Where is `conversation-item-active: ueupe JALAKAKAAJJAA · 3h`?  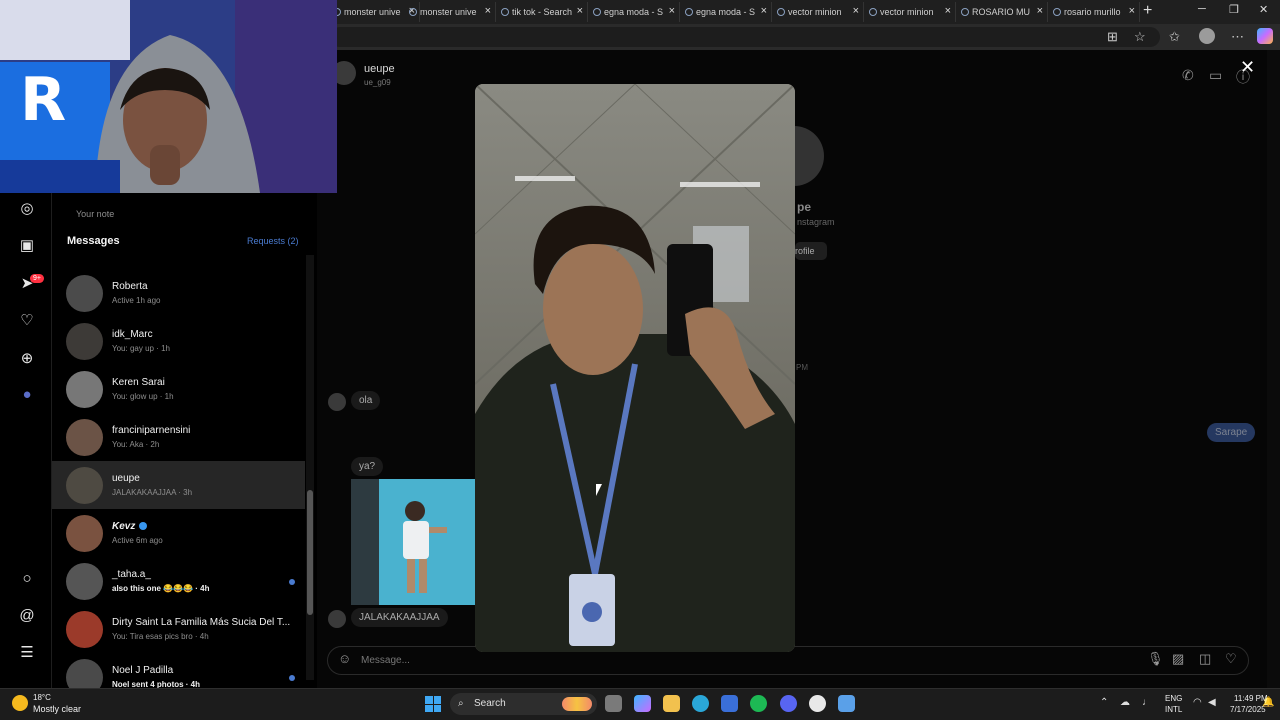
conversation-item-active: ueupe JALAKAKAAJJAA · 3h is located at coordinates (178, 485).